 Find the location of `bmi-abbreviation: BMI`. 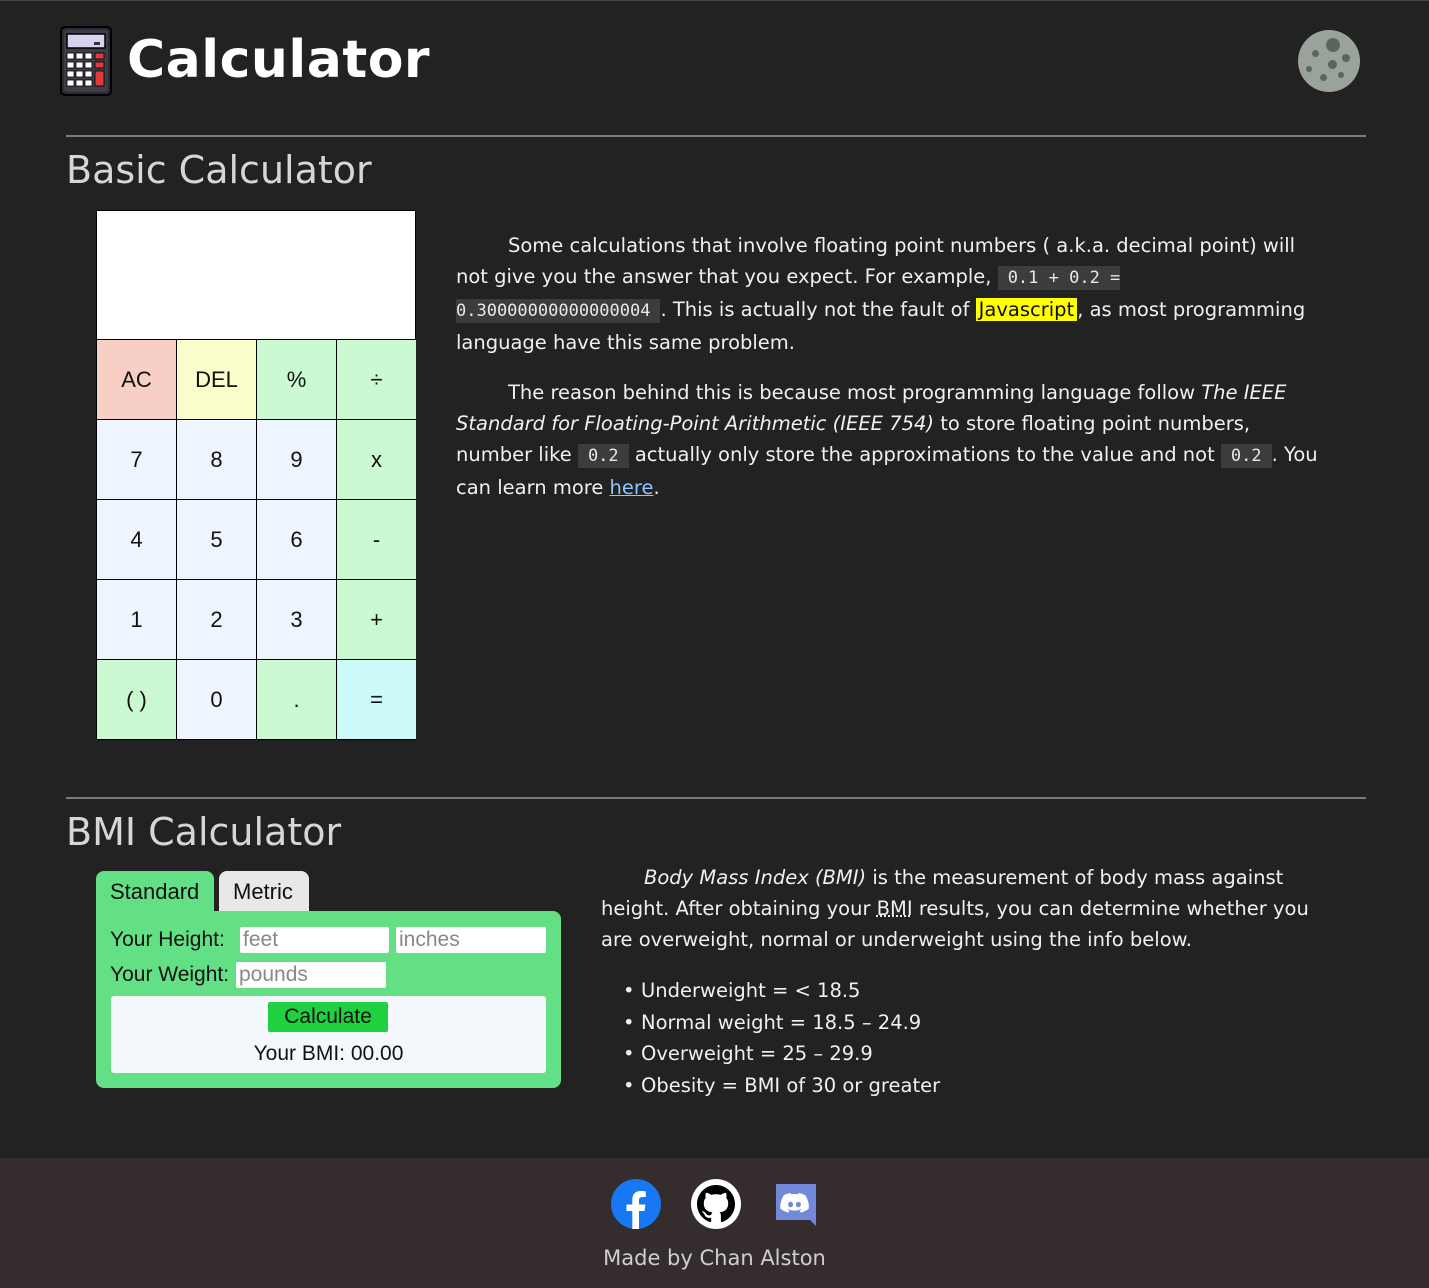

bmi-abbreviation: BMI is located at coordinates (894, 908).